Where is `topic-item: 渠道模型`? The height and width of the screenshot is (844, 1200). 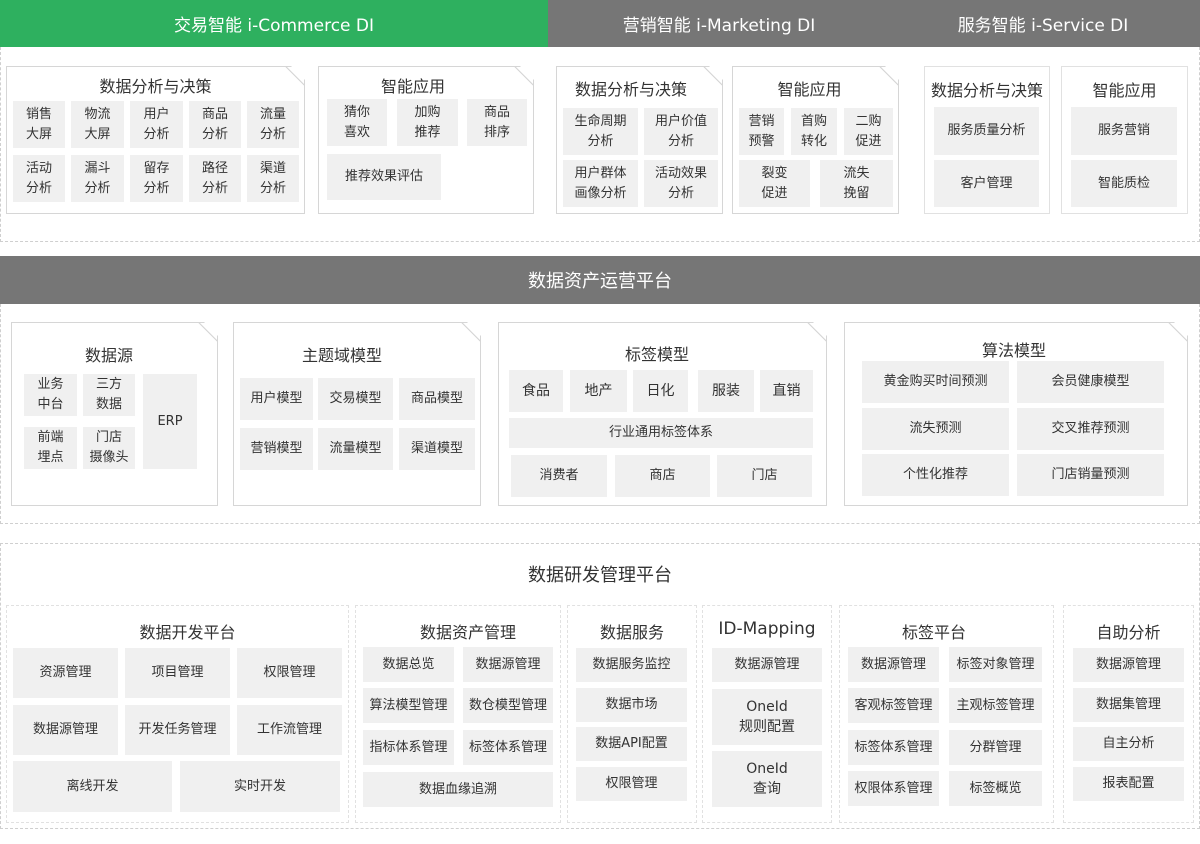 topic-item: 渠道模型 is located at coordinates (437, 449).